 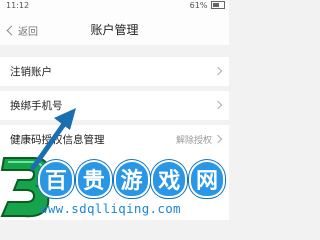 What do you see at coordinates (207, 179) in the screenshot?
I see `watermark-char: 网` at bounding box center [207, 179].